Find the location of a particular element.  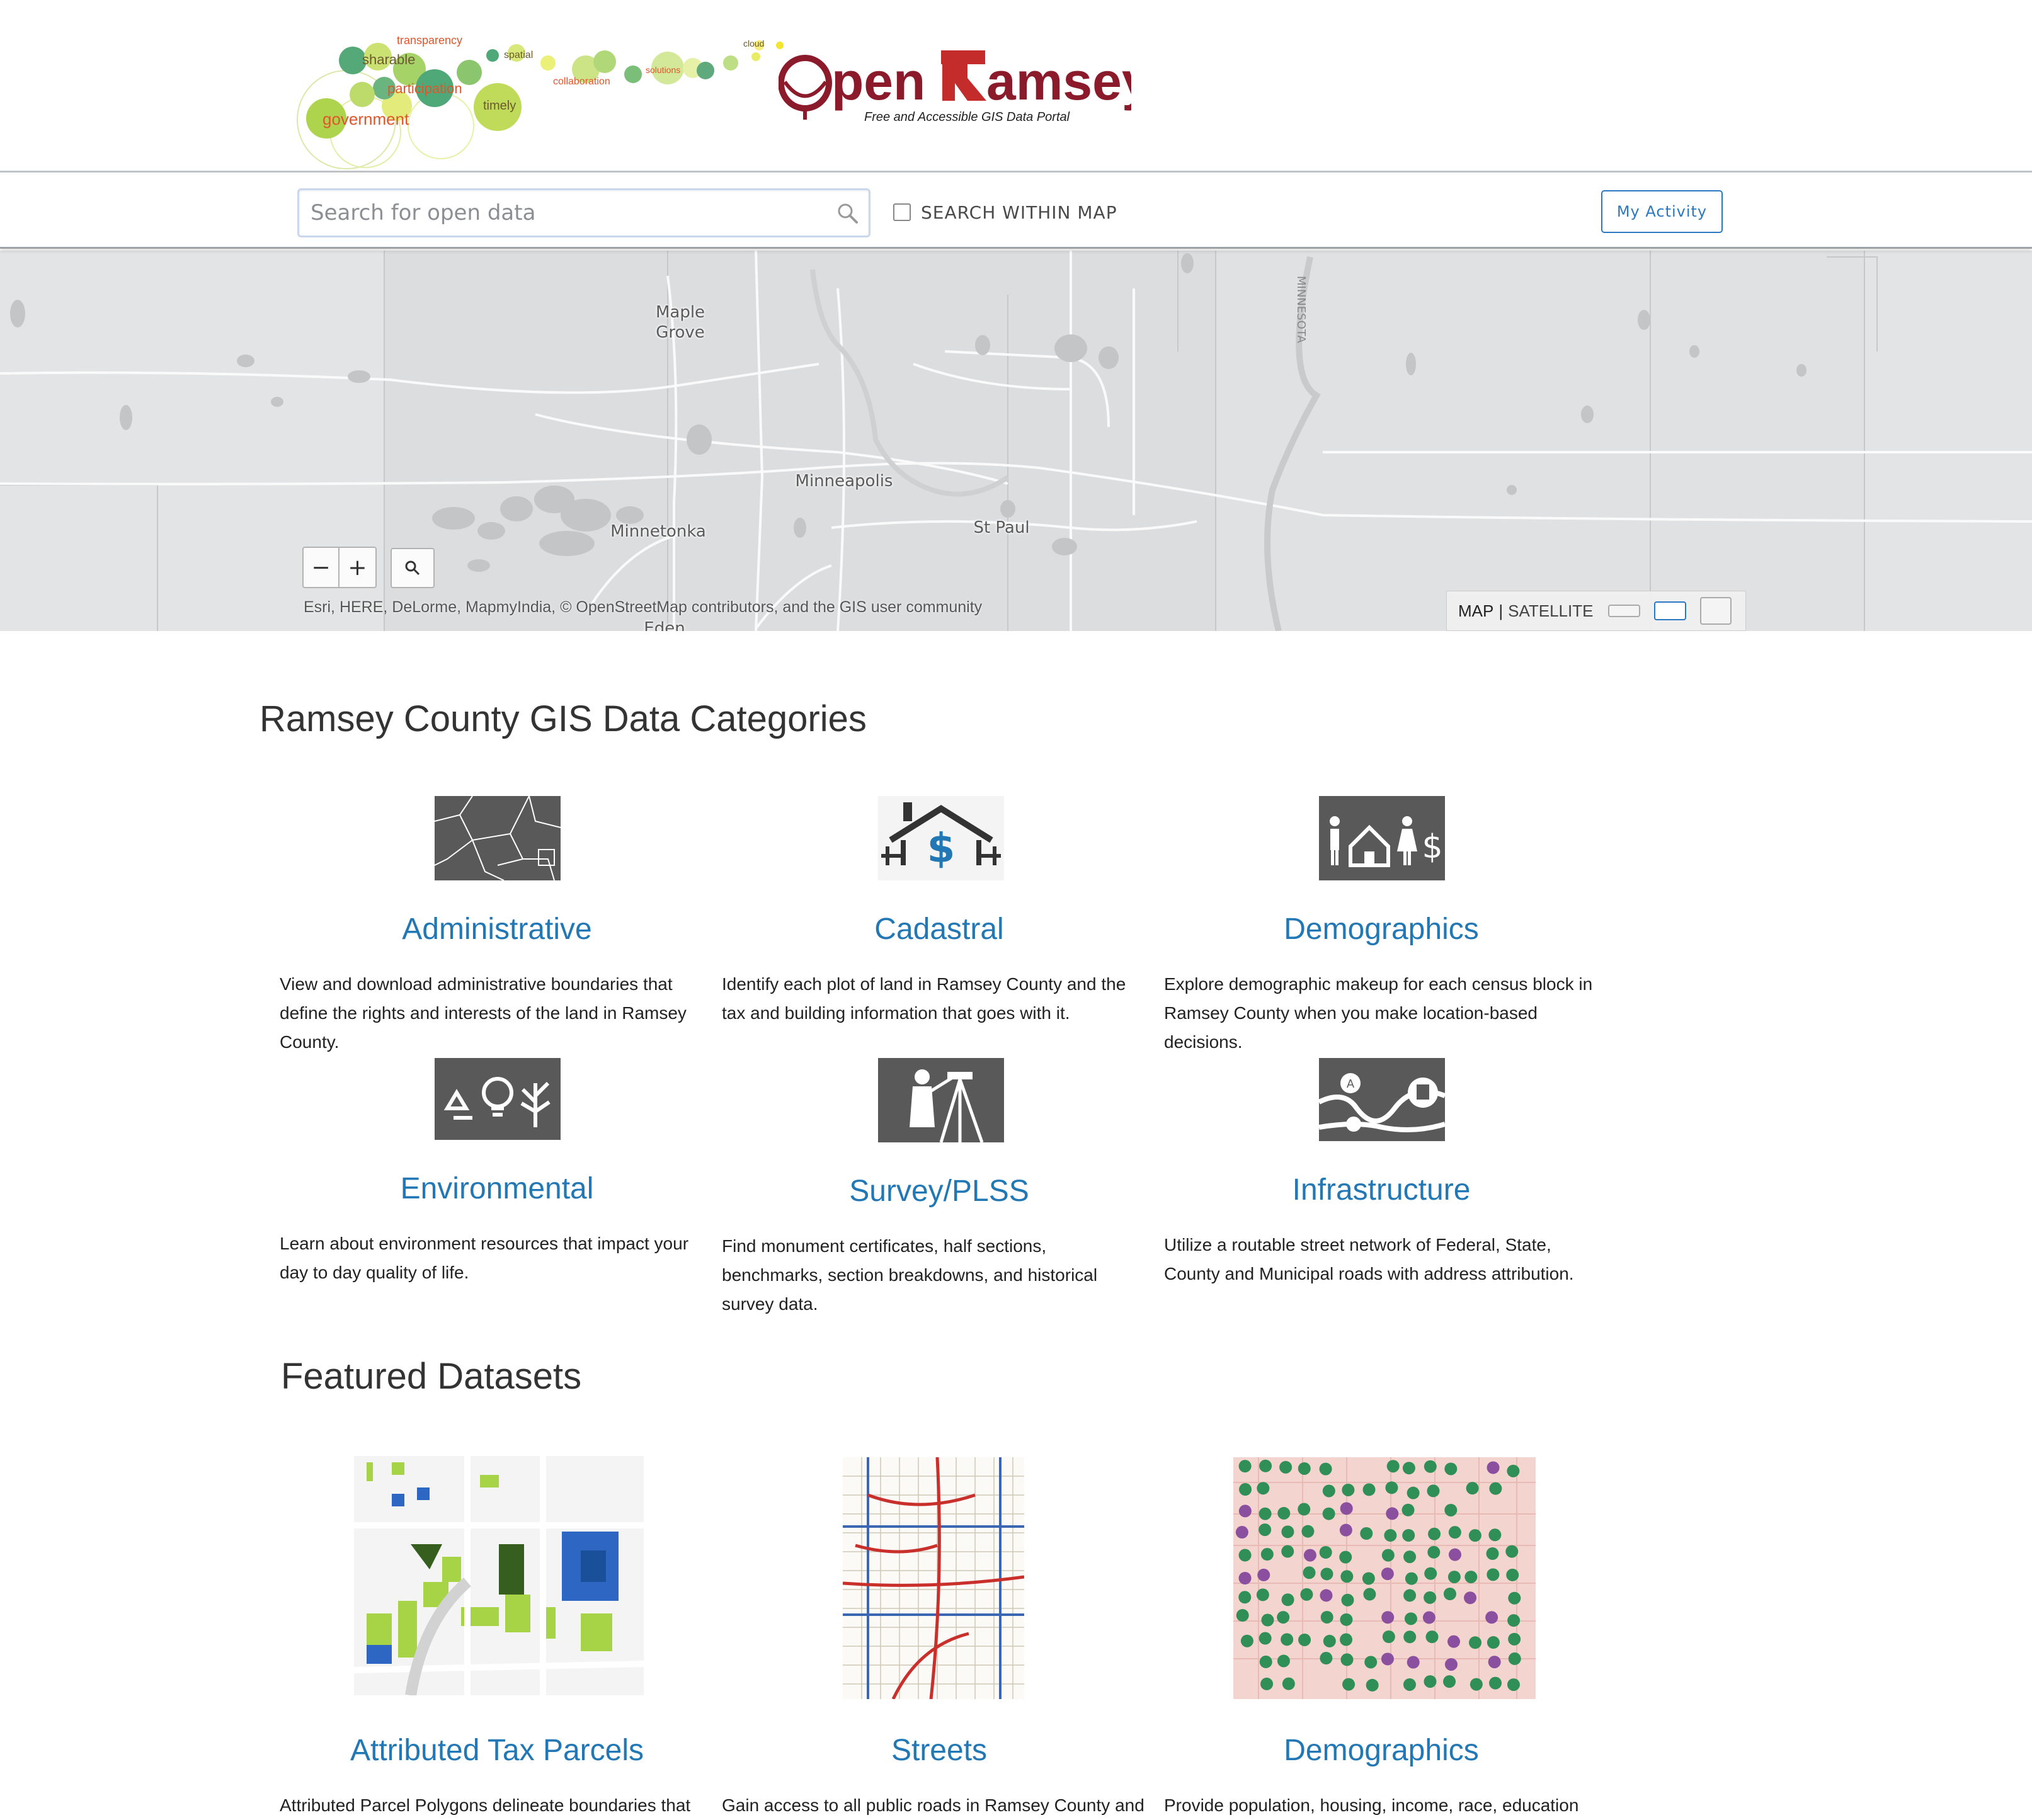

basemap-satellite-option: SATELLITE is located at coordinates (1550, 611).